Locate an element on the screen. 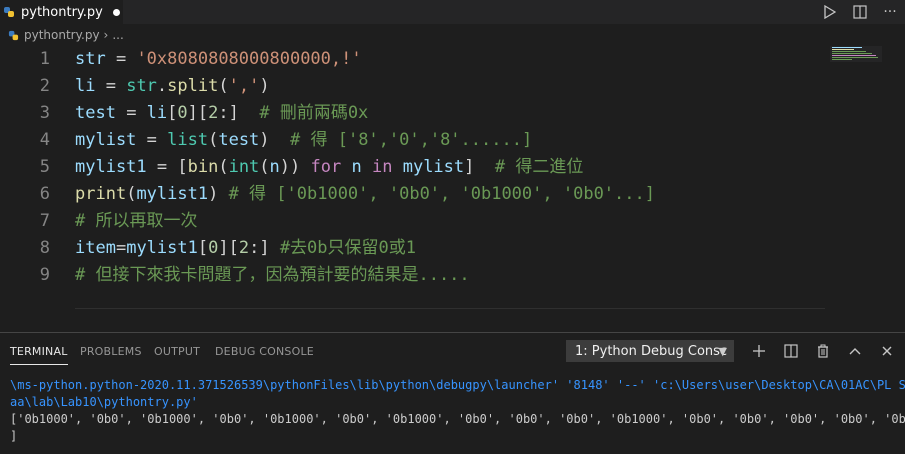  code-token: 2 is located at coordinates (244, 248).